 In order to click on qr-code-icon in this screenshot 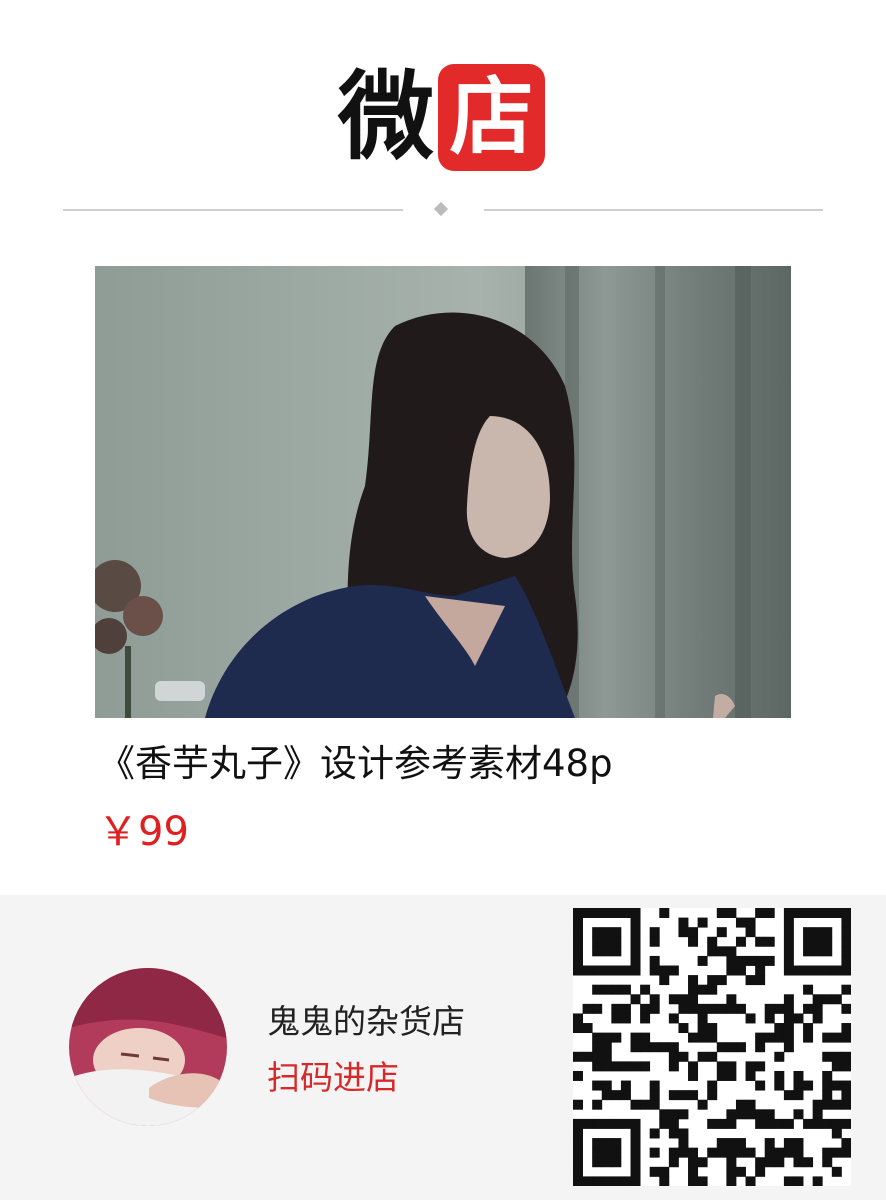, I will do `click(712, 1047)`.